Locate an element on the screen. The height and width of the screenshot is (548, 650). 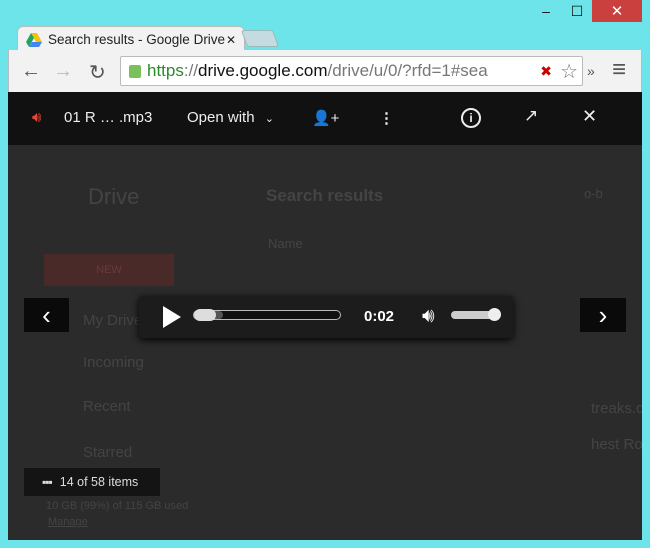
more-options-icon: ⋮ is located at coordinates (386, 118).